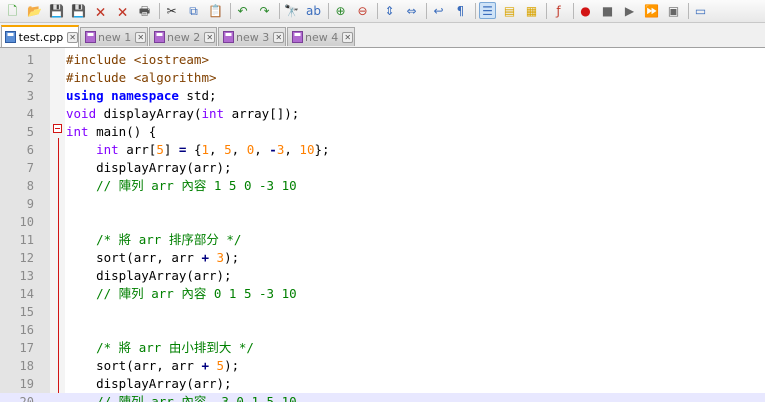 The image size is (765, 402). I want to click on tab-new-4: new 4 ✕, so click(321, 36).